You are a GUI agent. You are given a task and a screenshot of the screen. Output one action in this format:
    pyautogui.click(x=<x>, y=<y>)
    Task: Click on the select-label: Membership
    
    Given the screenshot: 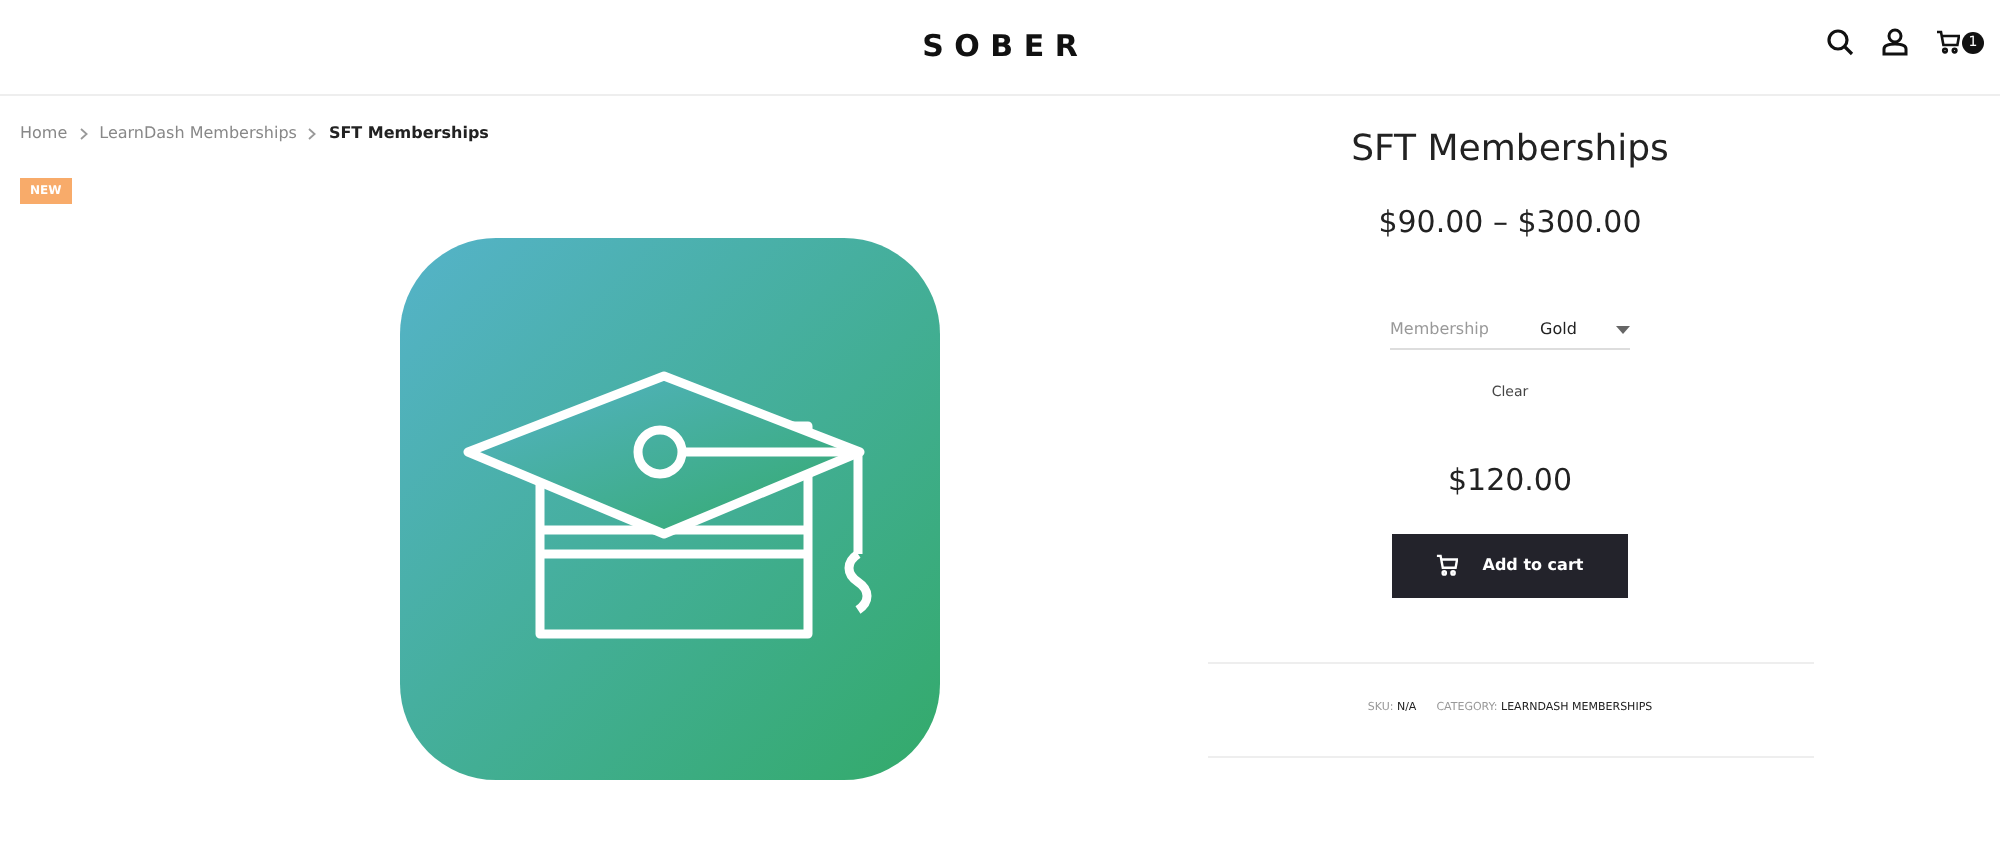 What is the action you would take?
    pyautogui.click(x=1440, y=329)
    